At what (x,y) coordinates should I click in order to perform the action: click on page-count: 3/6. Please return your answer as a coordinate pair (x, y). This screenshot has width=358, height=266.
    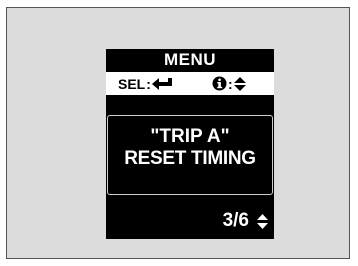
    Looking at the image, I should click on (235, 220).